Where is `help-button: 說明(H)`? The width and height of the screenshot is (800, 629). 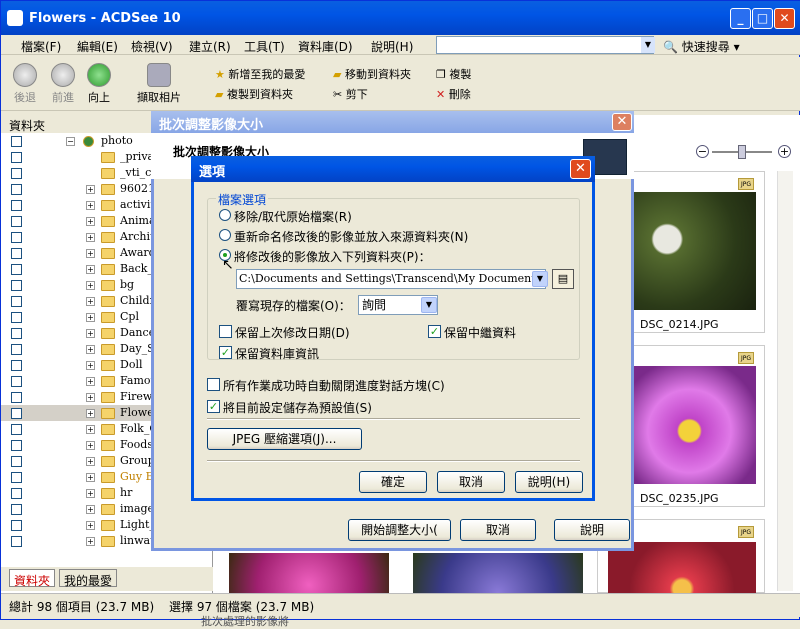 help-button: 說明(H) is located at coordinates (549, 482).